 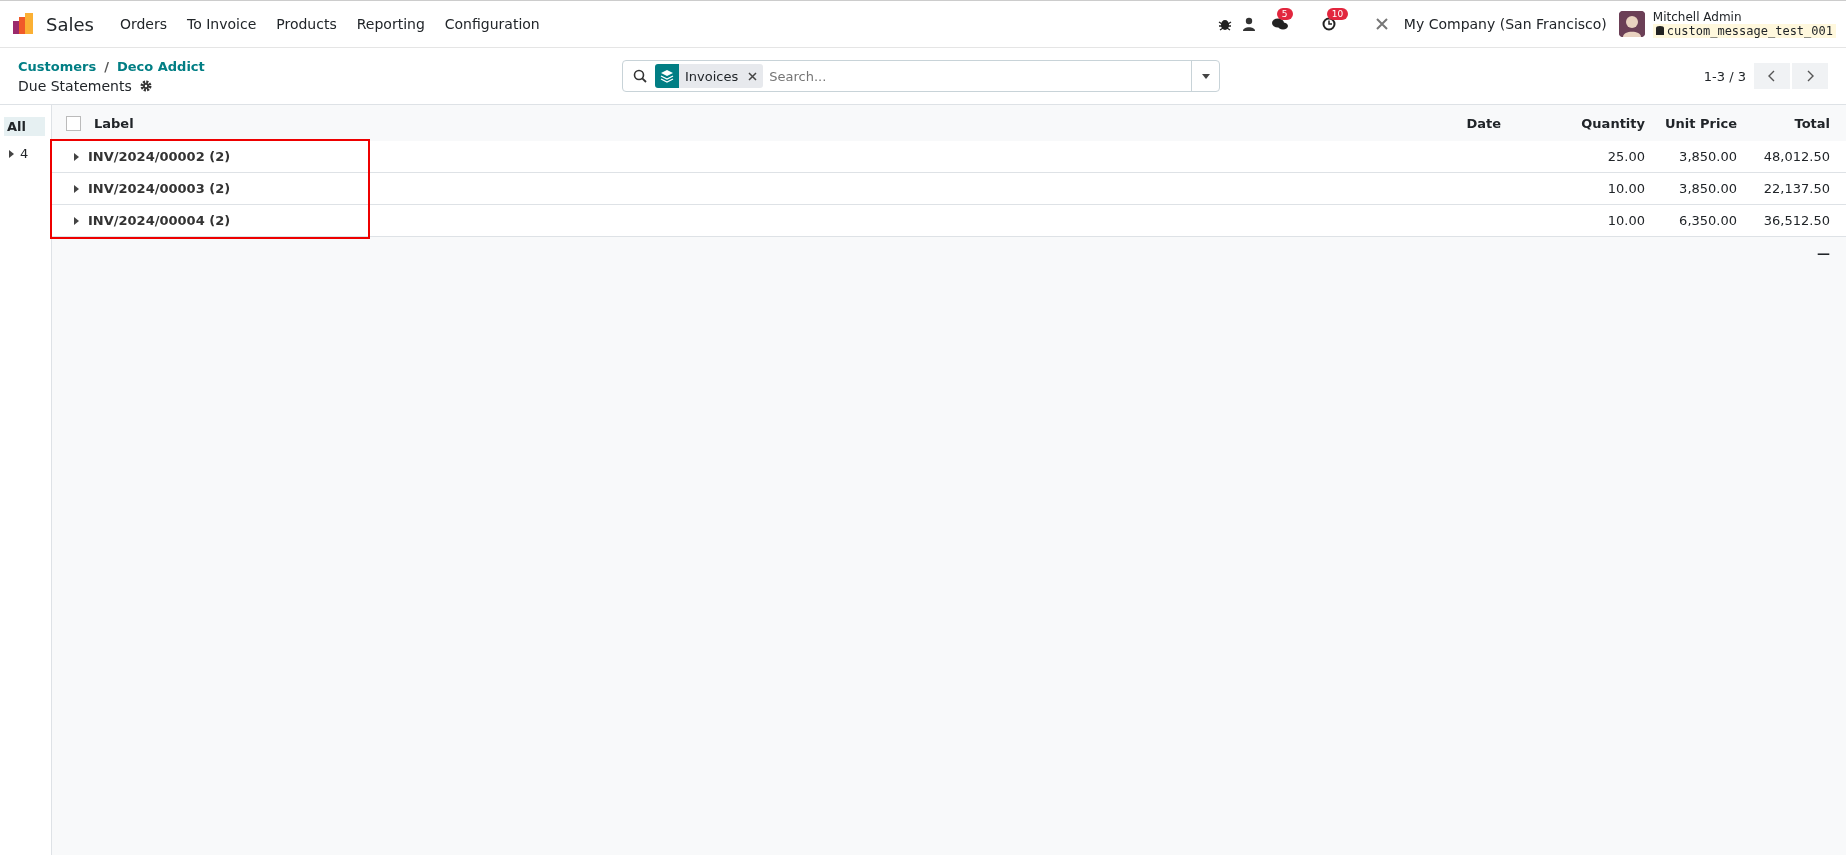 I want to click on pager-value: 1-3 / 3, so click(x=1724, y=76).